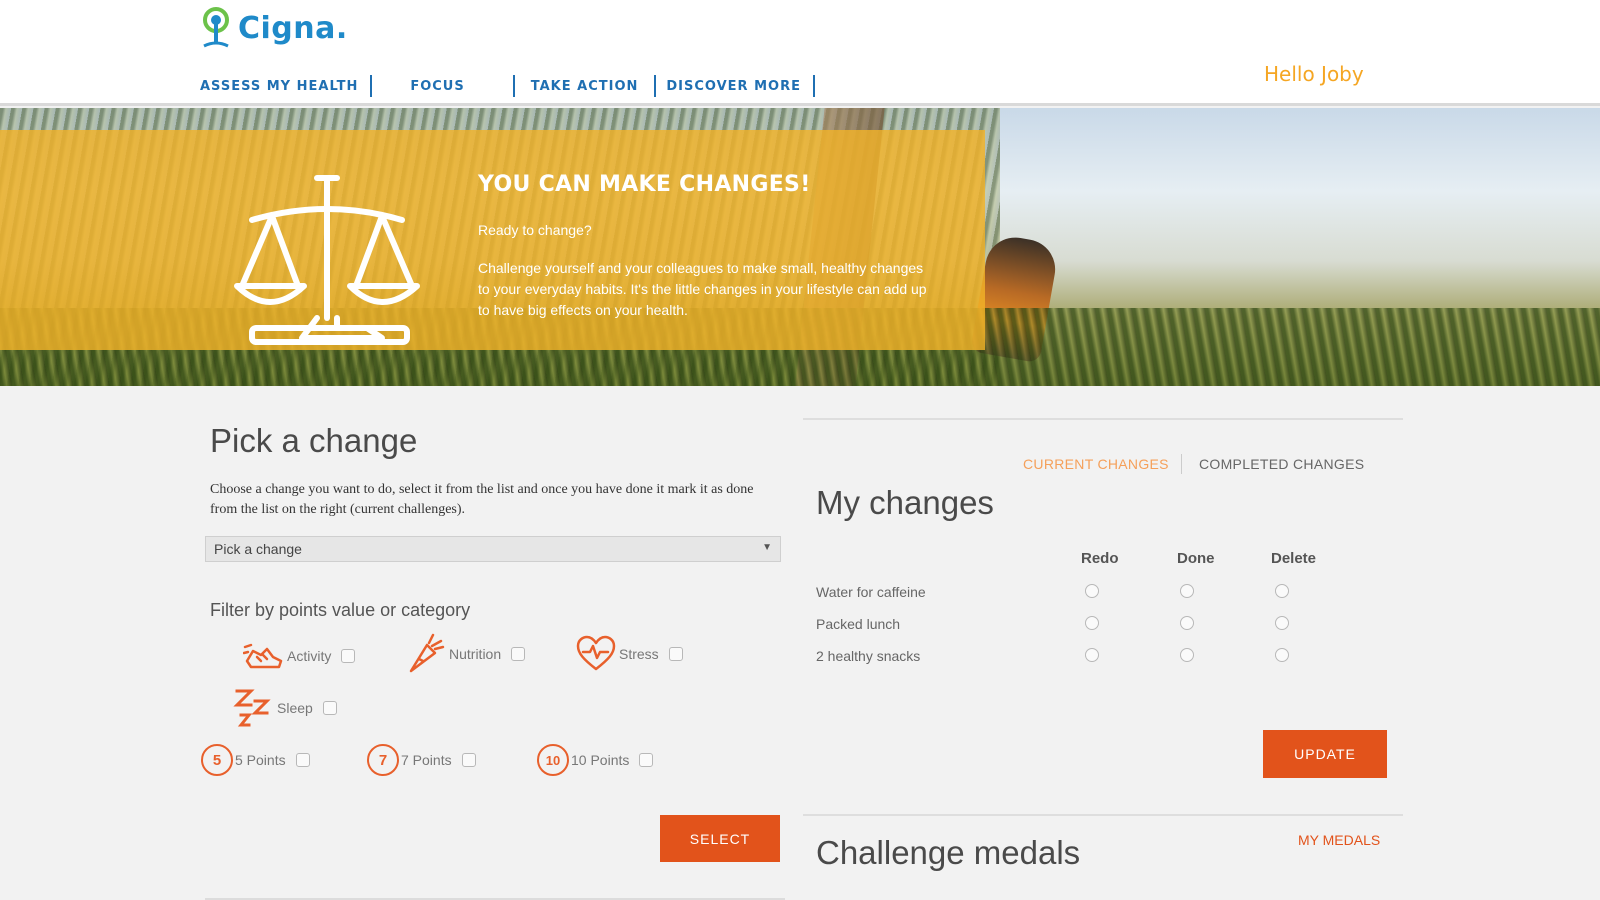 This screenshot has width=1600, height=900. I want to click on five-points-badge-icon: 5, so click(217, 760).